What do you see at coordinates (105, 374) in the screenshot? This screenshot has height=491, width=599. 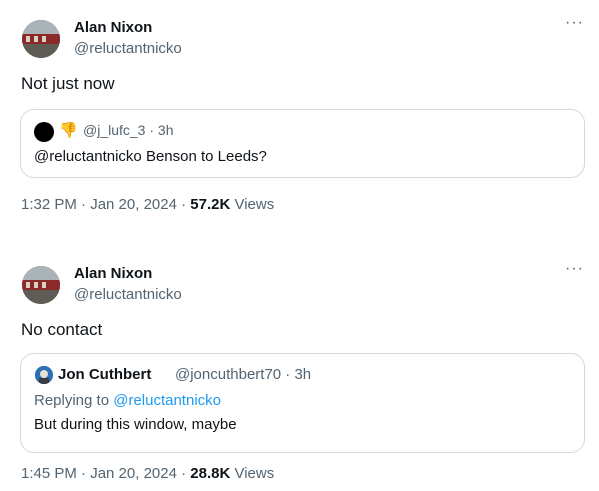 I see `quoted-author-name: Jon Cuthbert` at bounding box center [105, 374].